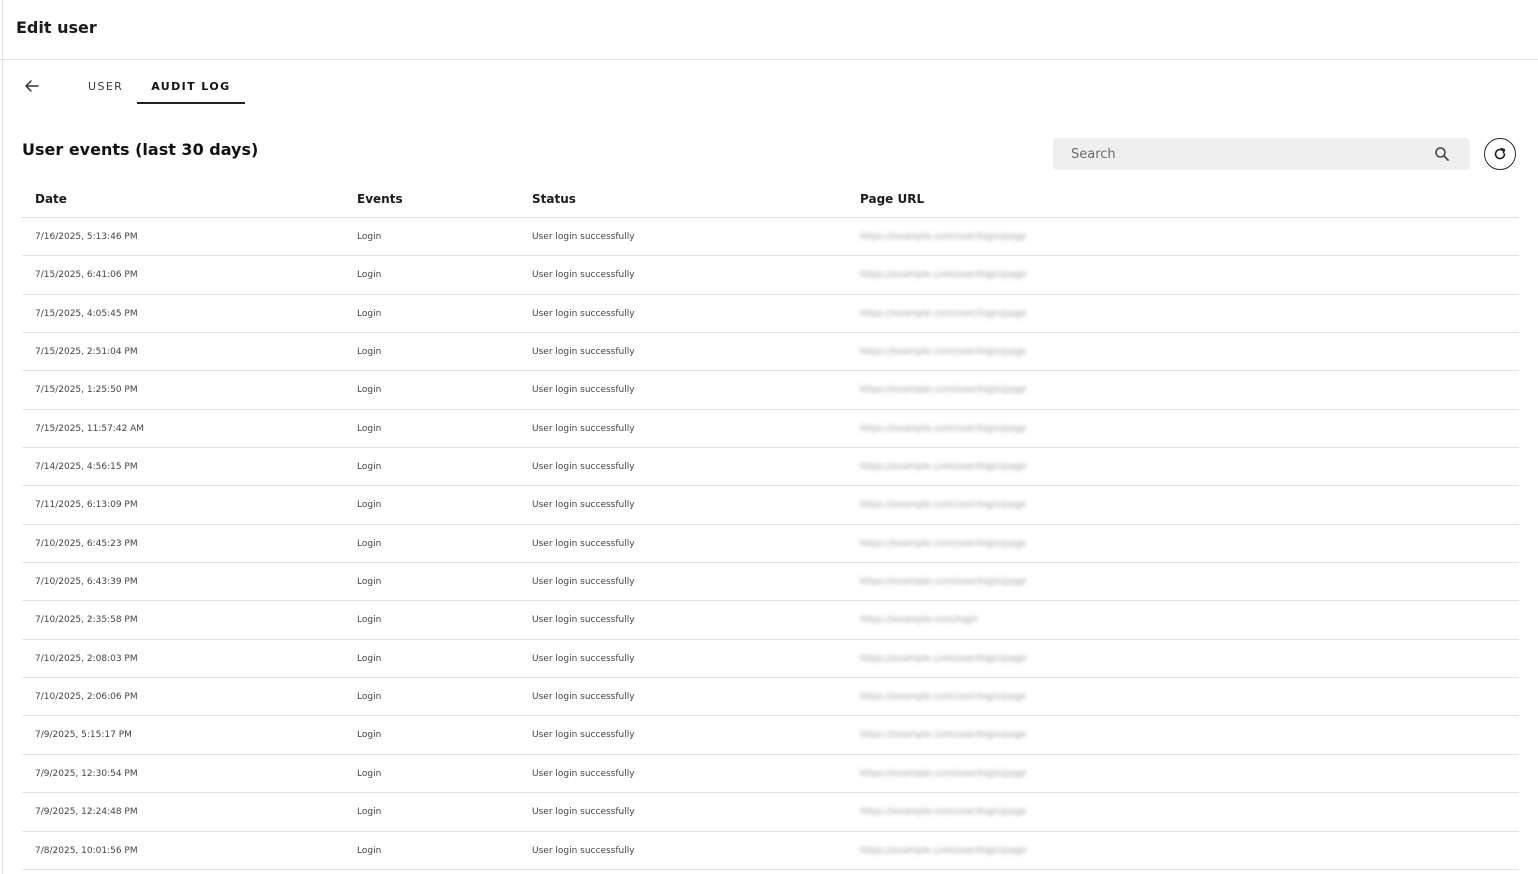  What do you see at coordinates (86, 773) in the screenshot?
I see `cell-date: 7/9/2025, 12:30:54 PM` at bounding box center [86, 773].